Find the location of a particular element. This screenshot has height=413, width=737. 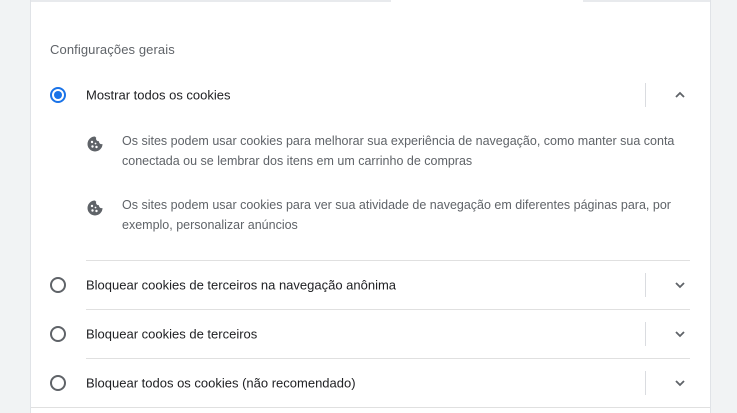

option-show-all-cookies: Mostrar todos os cookies is located at coordinates (370, 95).